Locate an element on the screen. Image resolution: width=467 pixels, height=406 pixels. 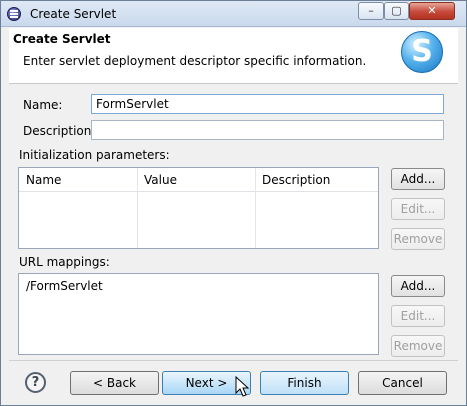
page-title: Create Servlet is located at coordinates (62, 39).